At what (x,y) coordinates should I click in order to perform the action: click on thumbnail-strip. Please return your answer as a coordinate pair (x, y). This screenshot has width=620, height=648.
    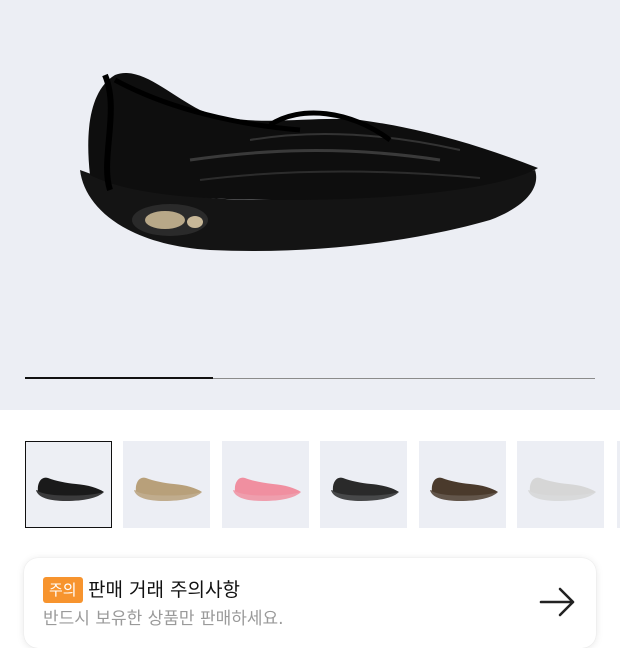
    Looking at the image, I should click on (310, 485).